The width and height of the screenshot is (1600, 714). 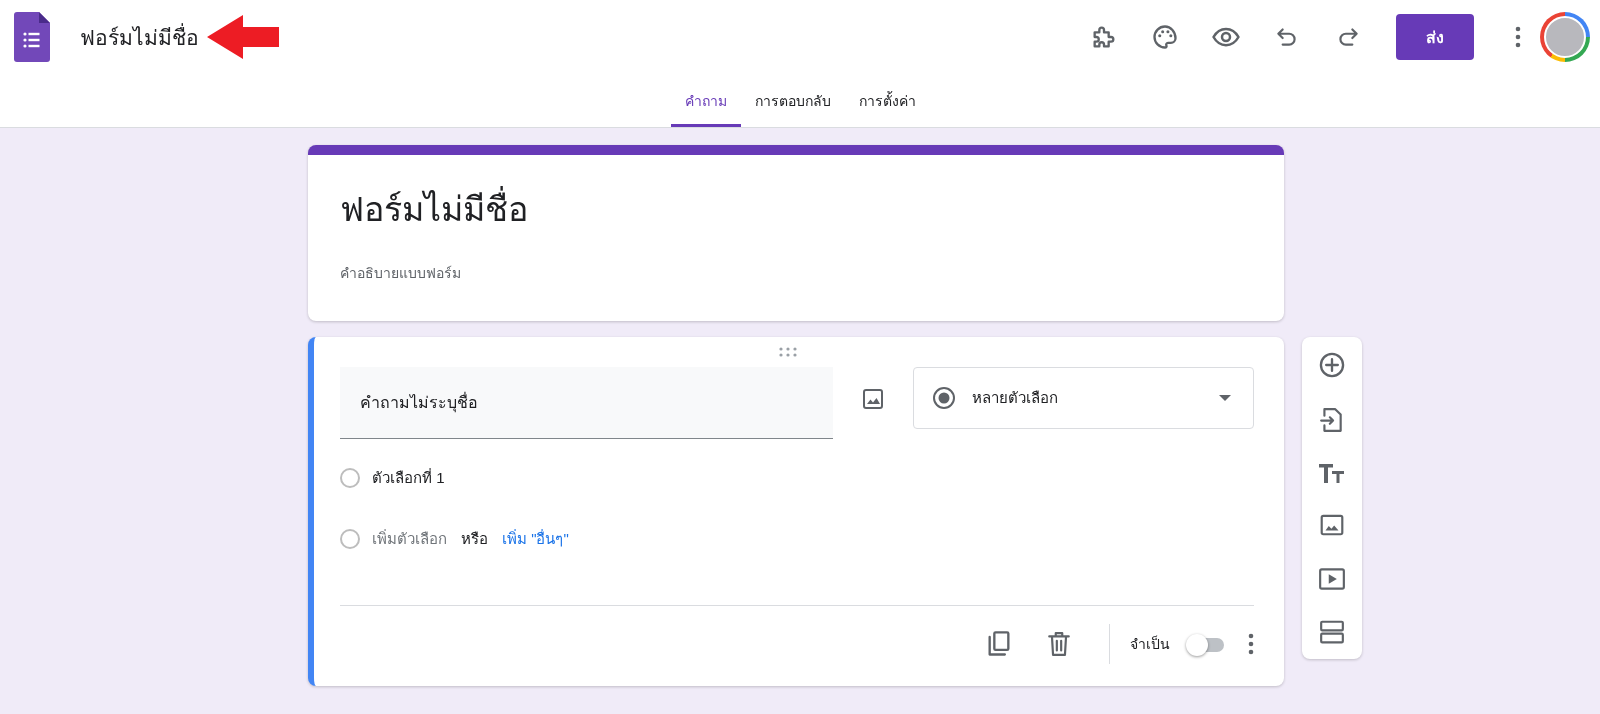 What do you see at coordinates (535, 539) in the screenshot?
I see `add-other-link: เพิ่ม "อื่นๆ"` at bounding box center [535, 539].